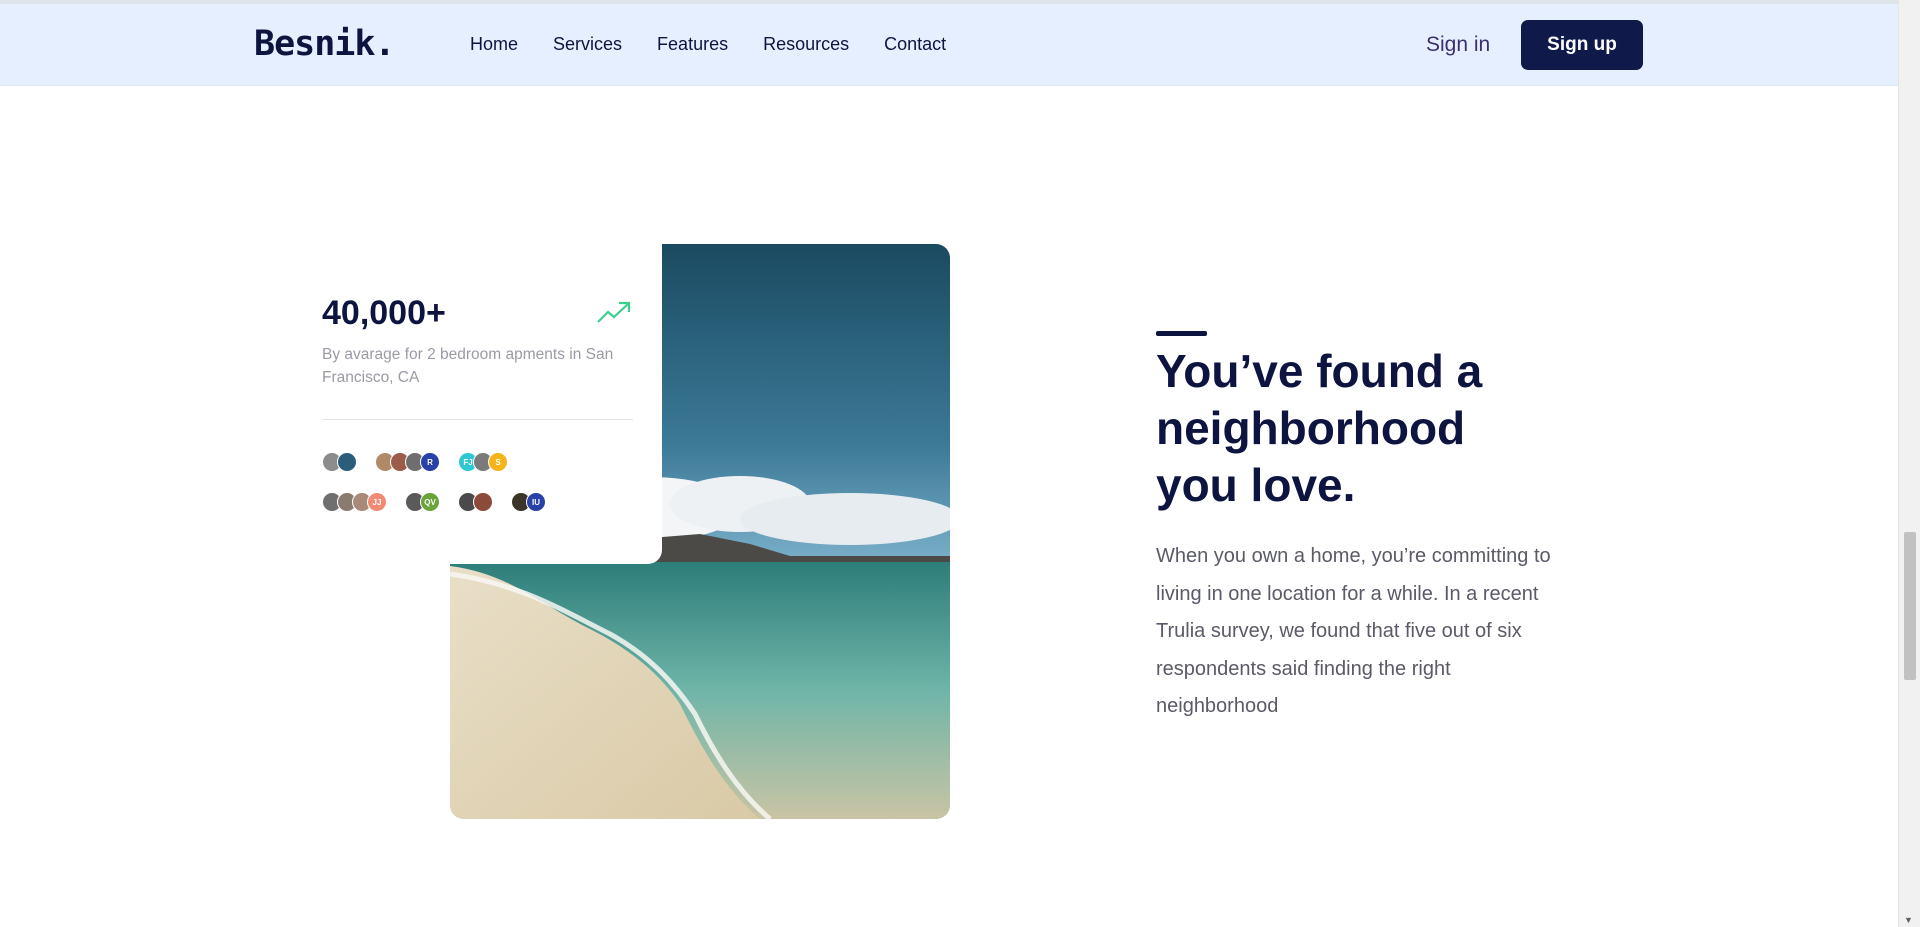  What do you see at coordinates (1909, 463) in the screenshot?
I see `page-scrollbar: ▼` at bounding box center [1909, 463].